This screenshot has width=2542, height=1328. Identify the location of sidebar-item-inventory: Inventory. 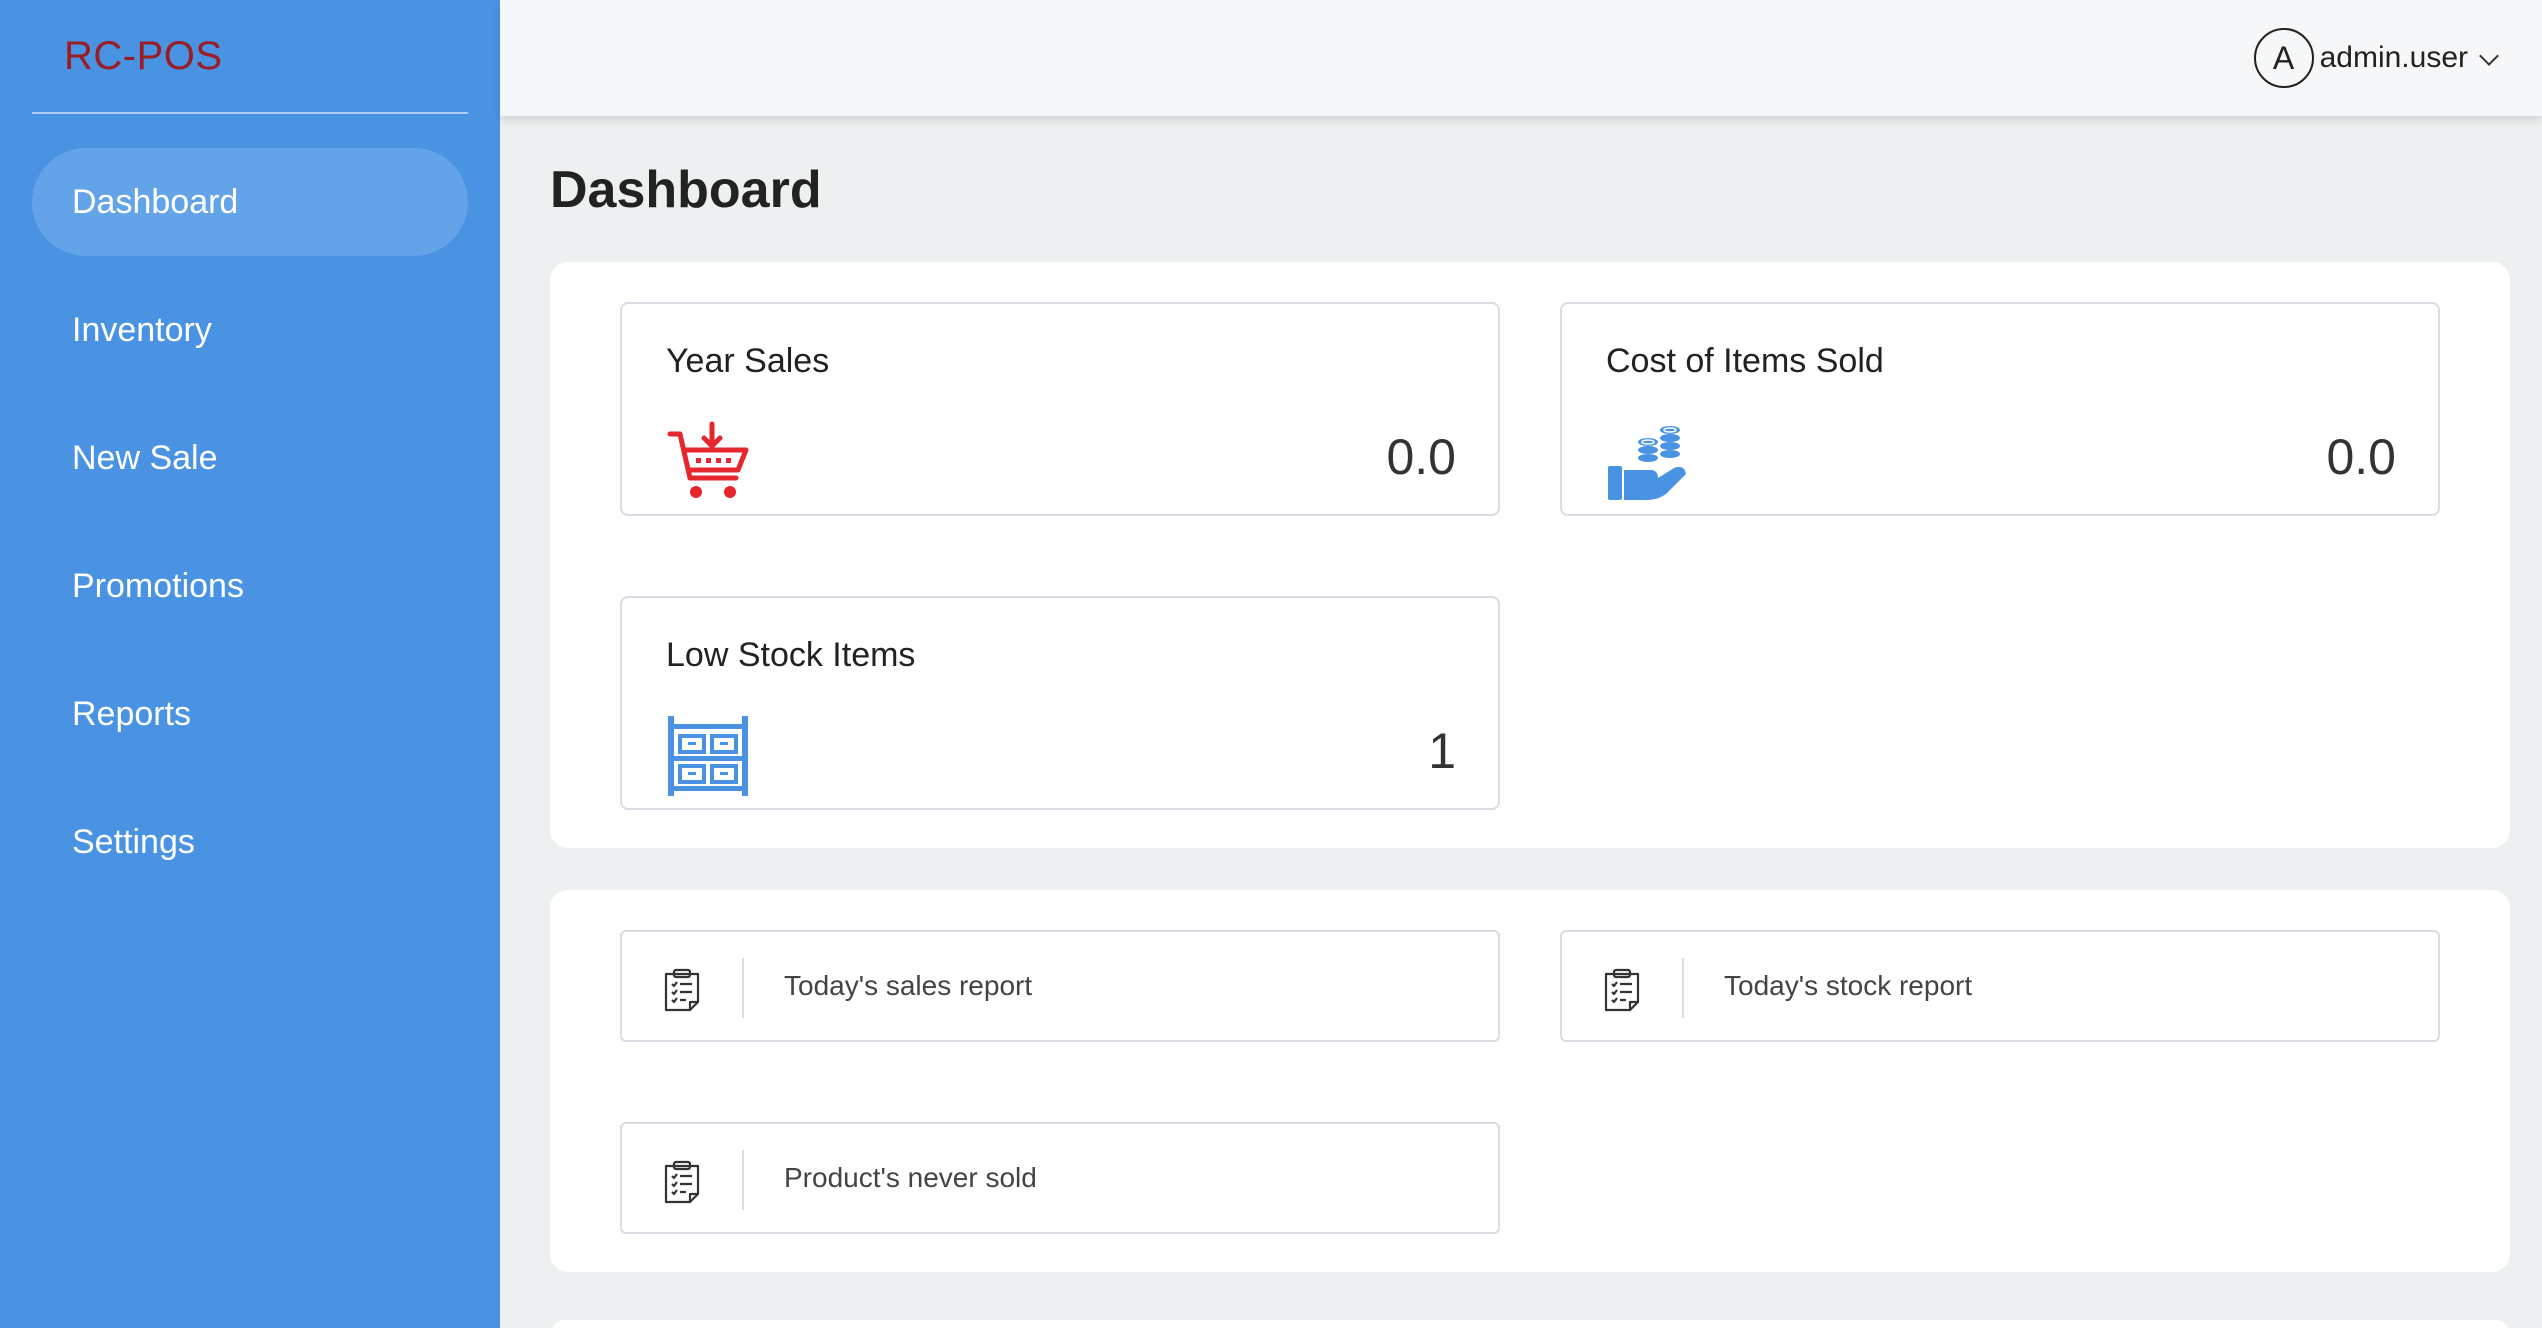
(250, 330).